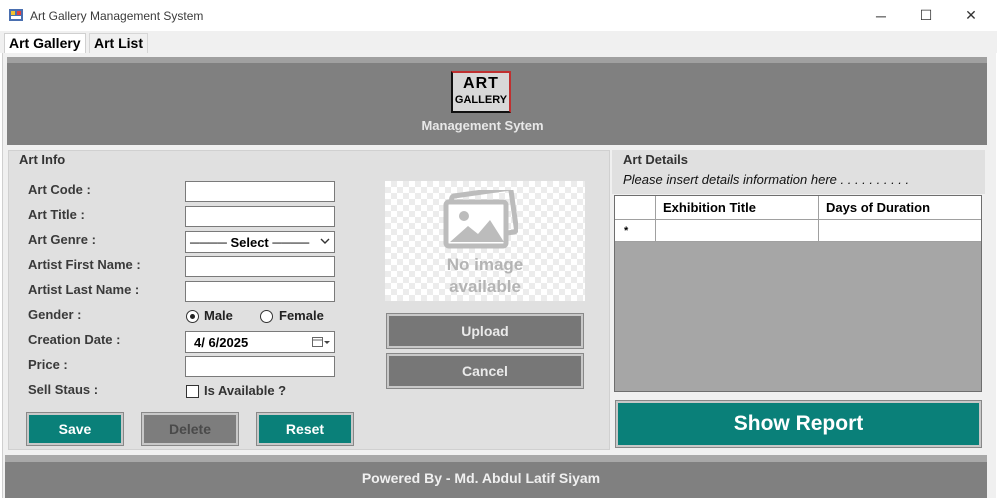  Describe the element at coordinates (260, 291) in the screenshot. I see `artist-last-name-input` at that location.